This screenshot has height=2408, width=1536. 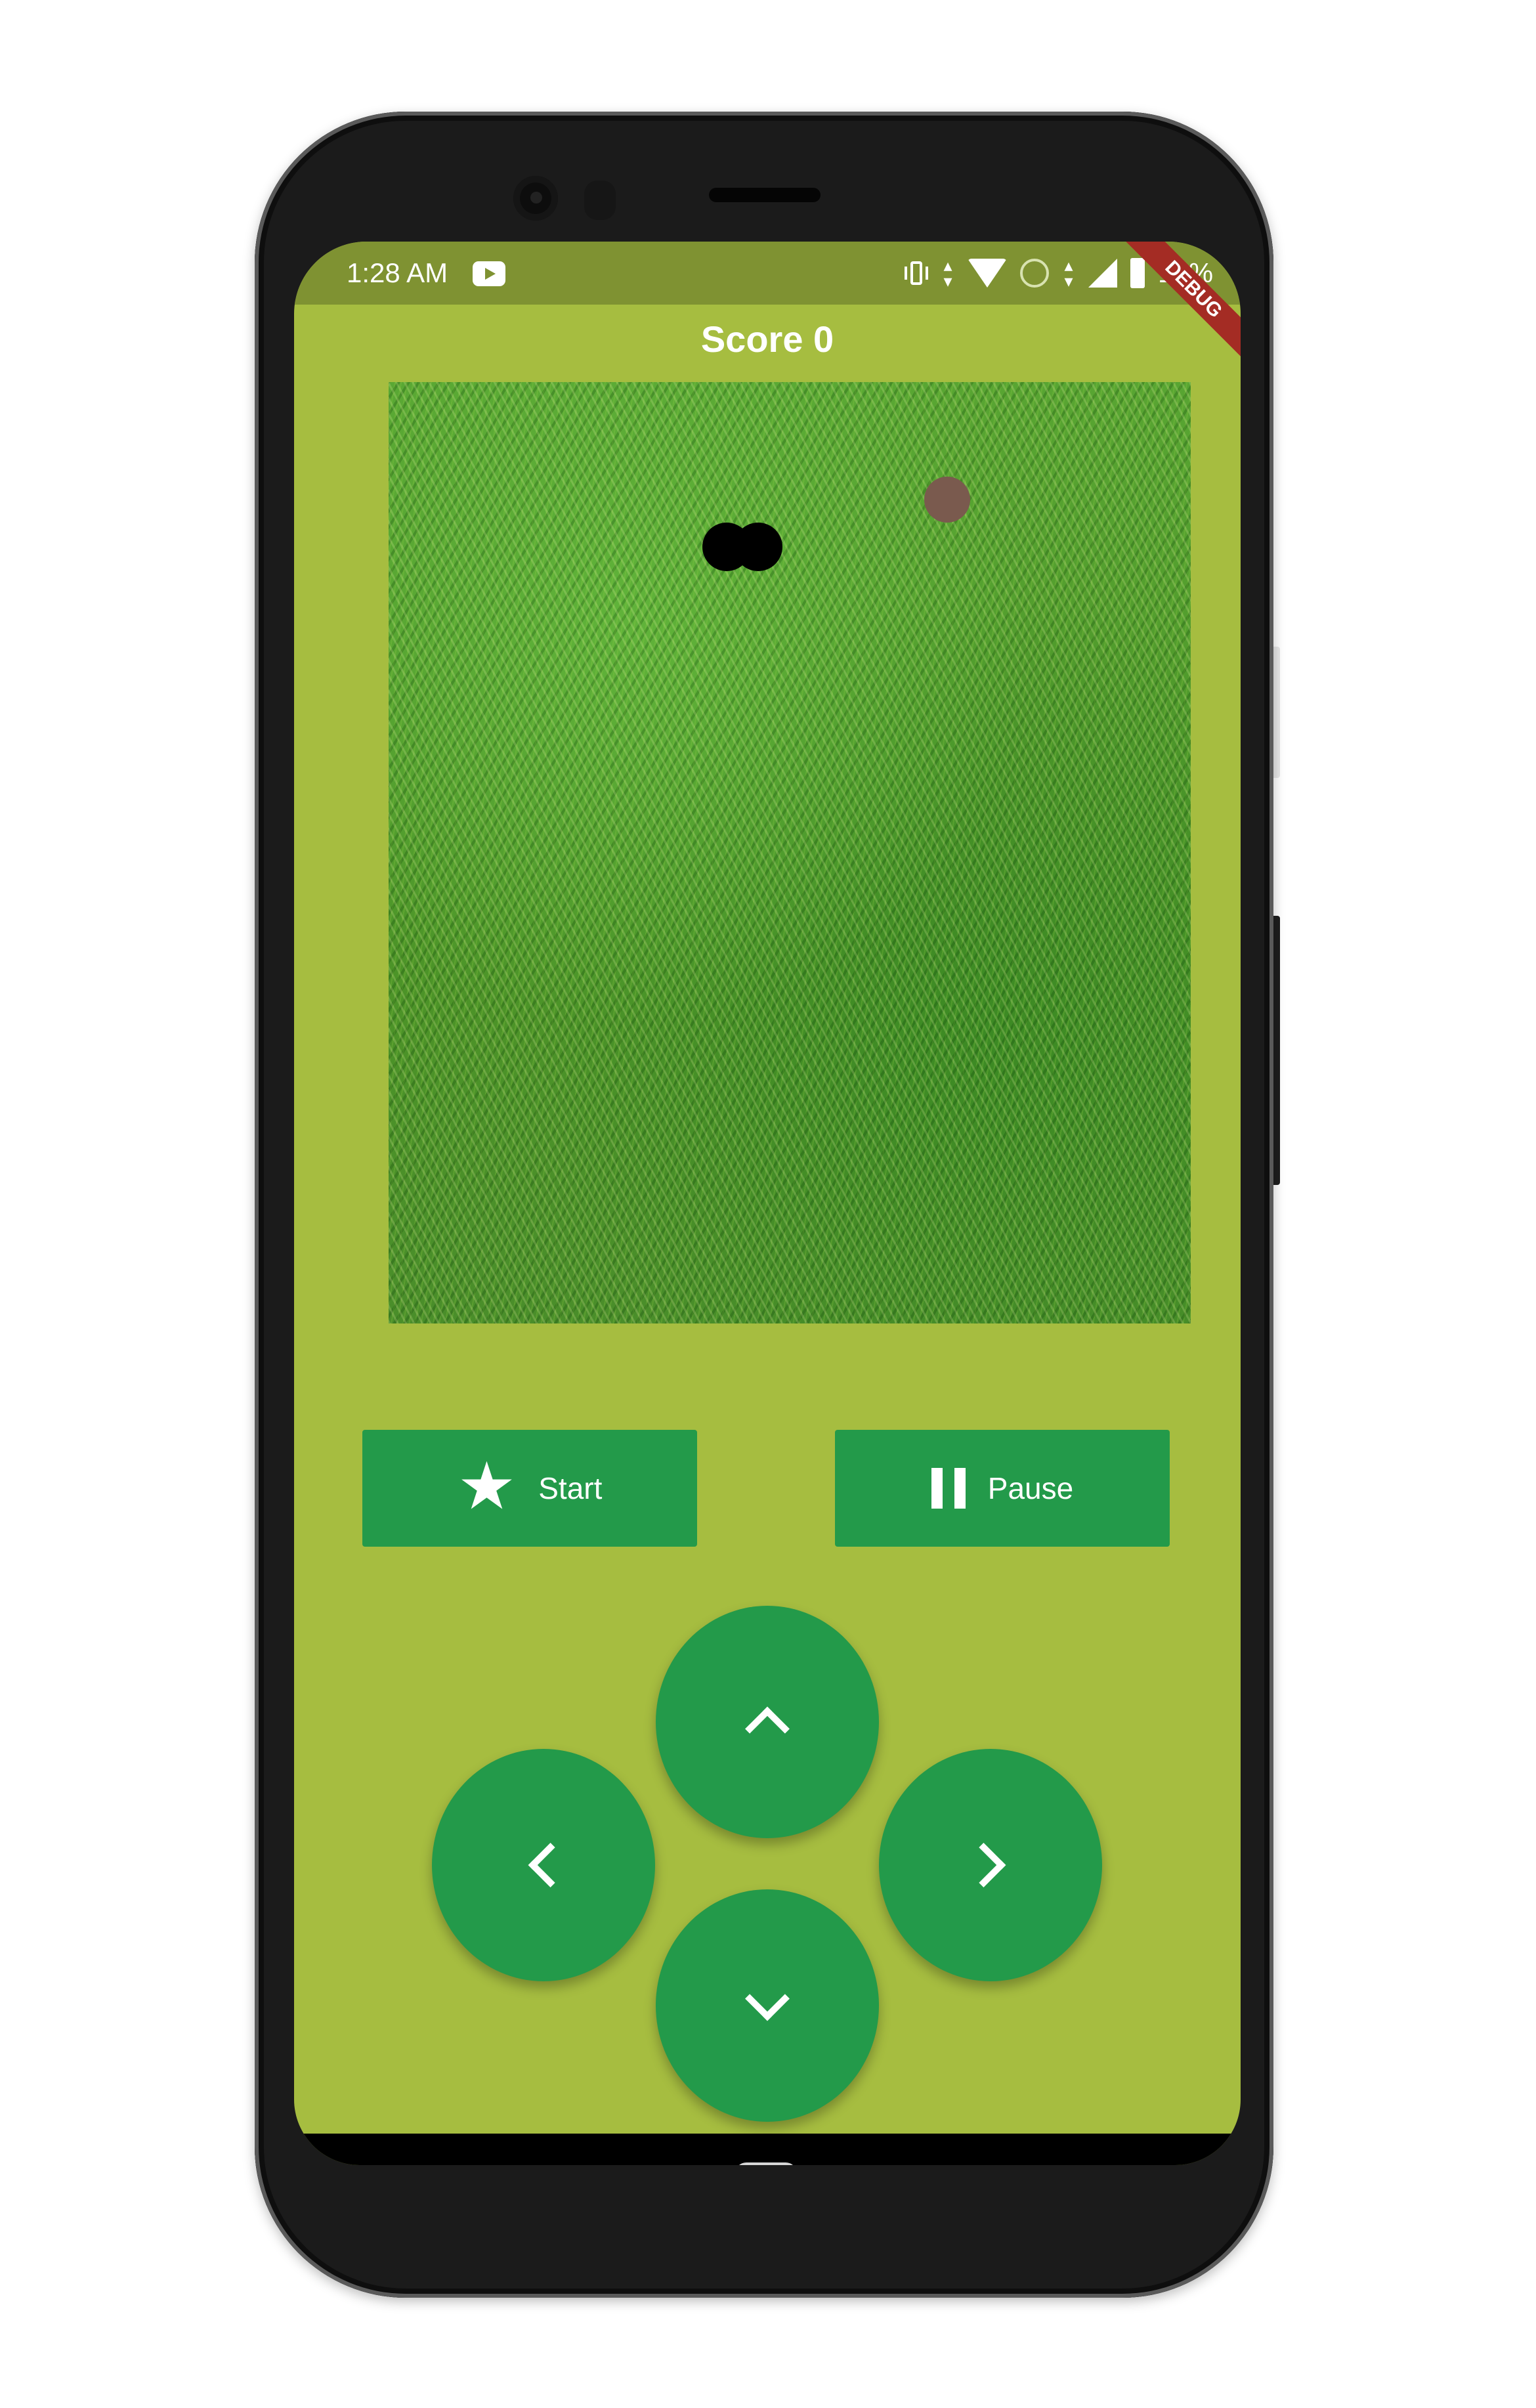 What do you see at coordinates (487, 1486) in the screenshot?
I see `star-icon: ★` at bounding box center [487, 1486].